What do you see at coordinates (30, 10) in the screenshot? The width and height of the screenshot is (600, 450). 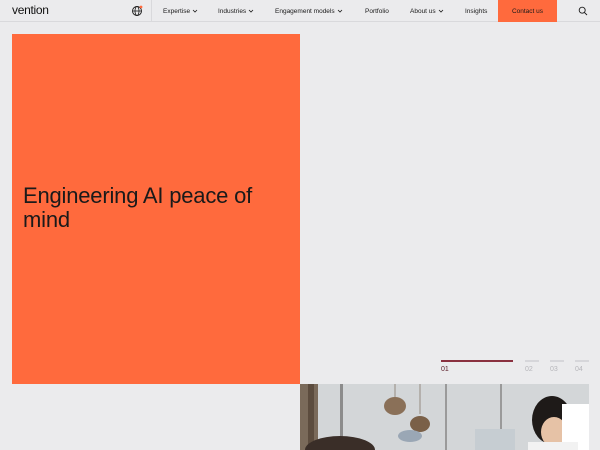 I see `vention-logo: vention` at bounding box center [30, 10].